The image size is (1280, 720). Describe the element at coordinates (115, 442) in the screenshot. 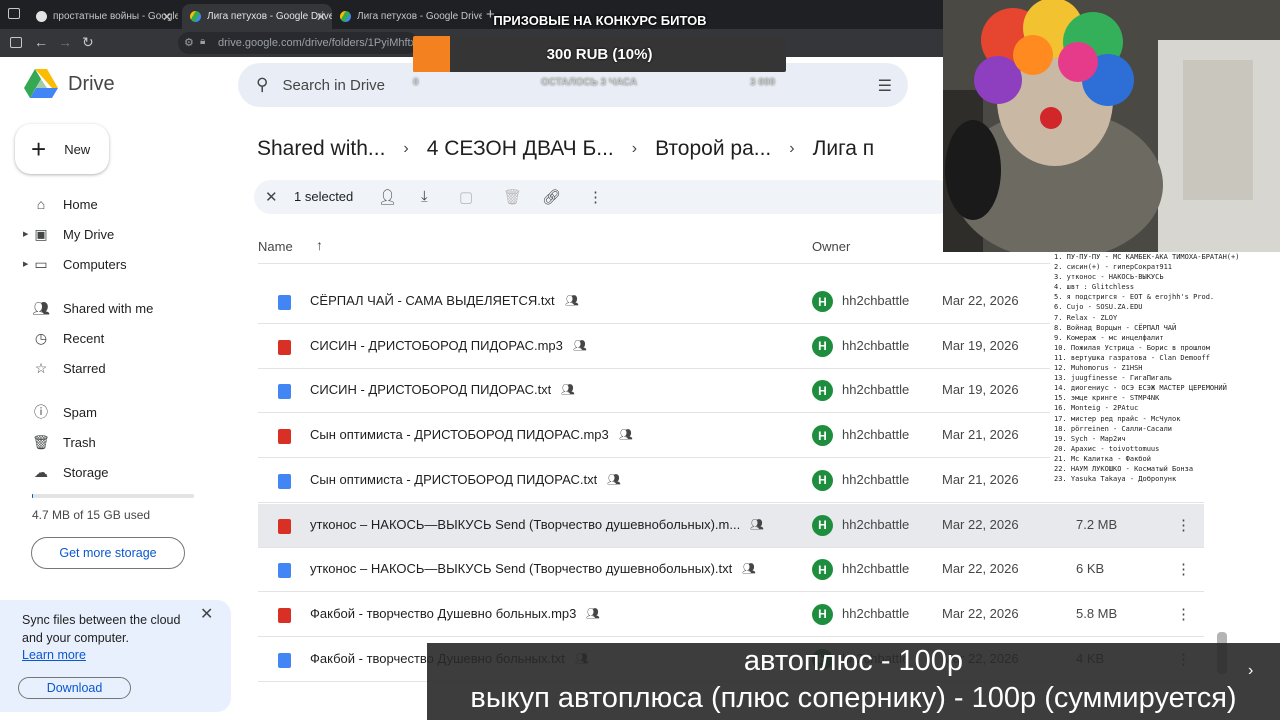

I see `sidebar-item-trash: 🗑︎ Trash` at that location.